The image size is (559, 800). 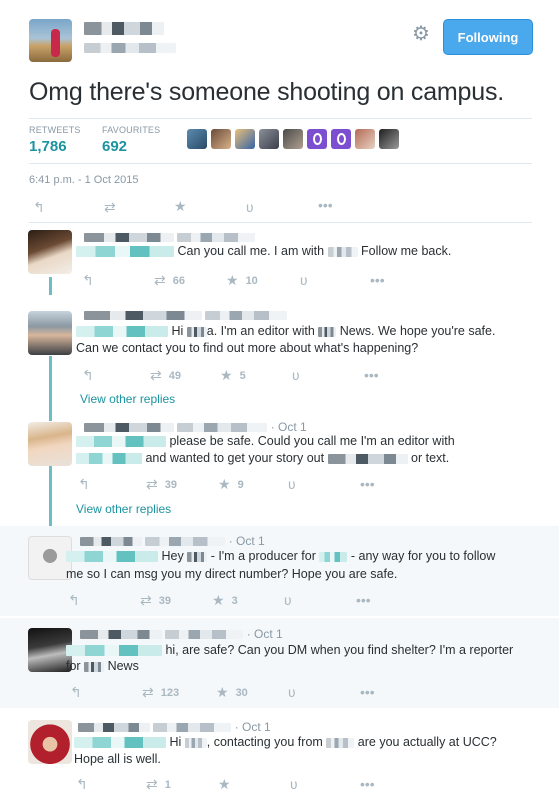 What do you see at coordinates (55, 140) in the screenshot?
I see `retweets-stat: RETWEETS 1,786` at bounding box center [55, 140].